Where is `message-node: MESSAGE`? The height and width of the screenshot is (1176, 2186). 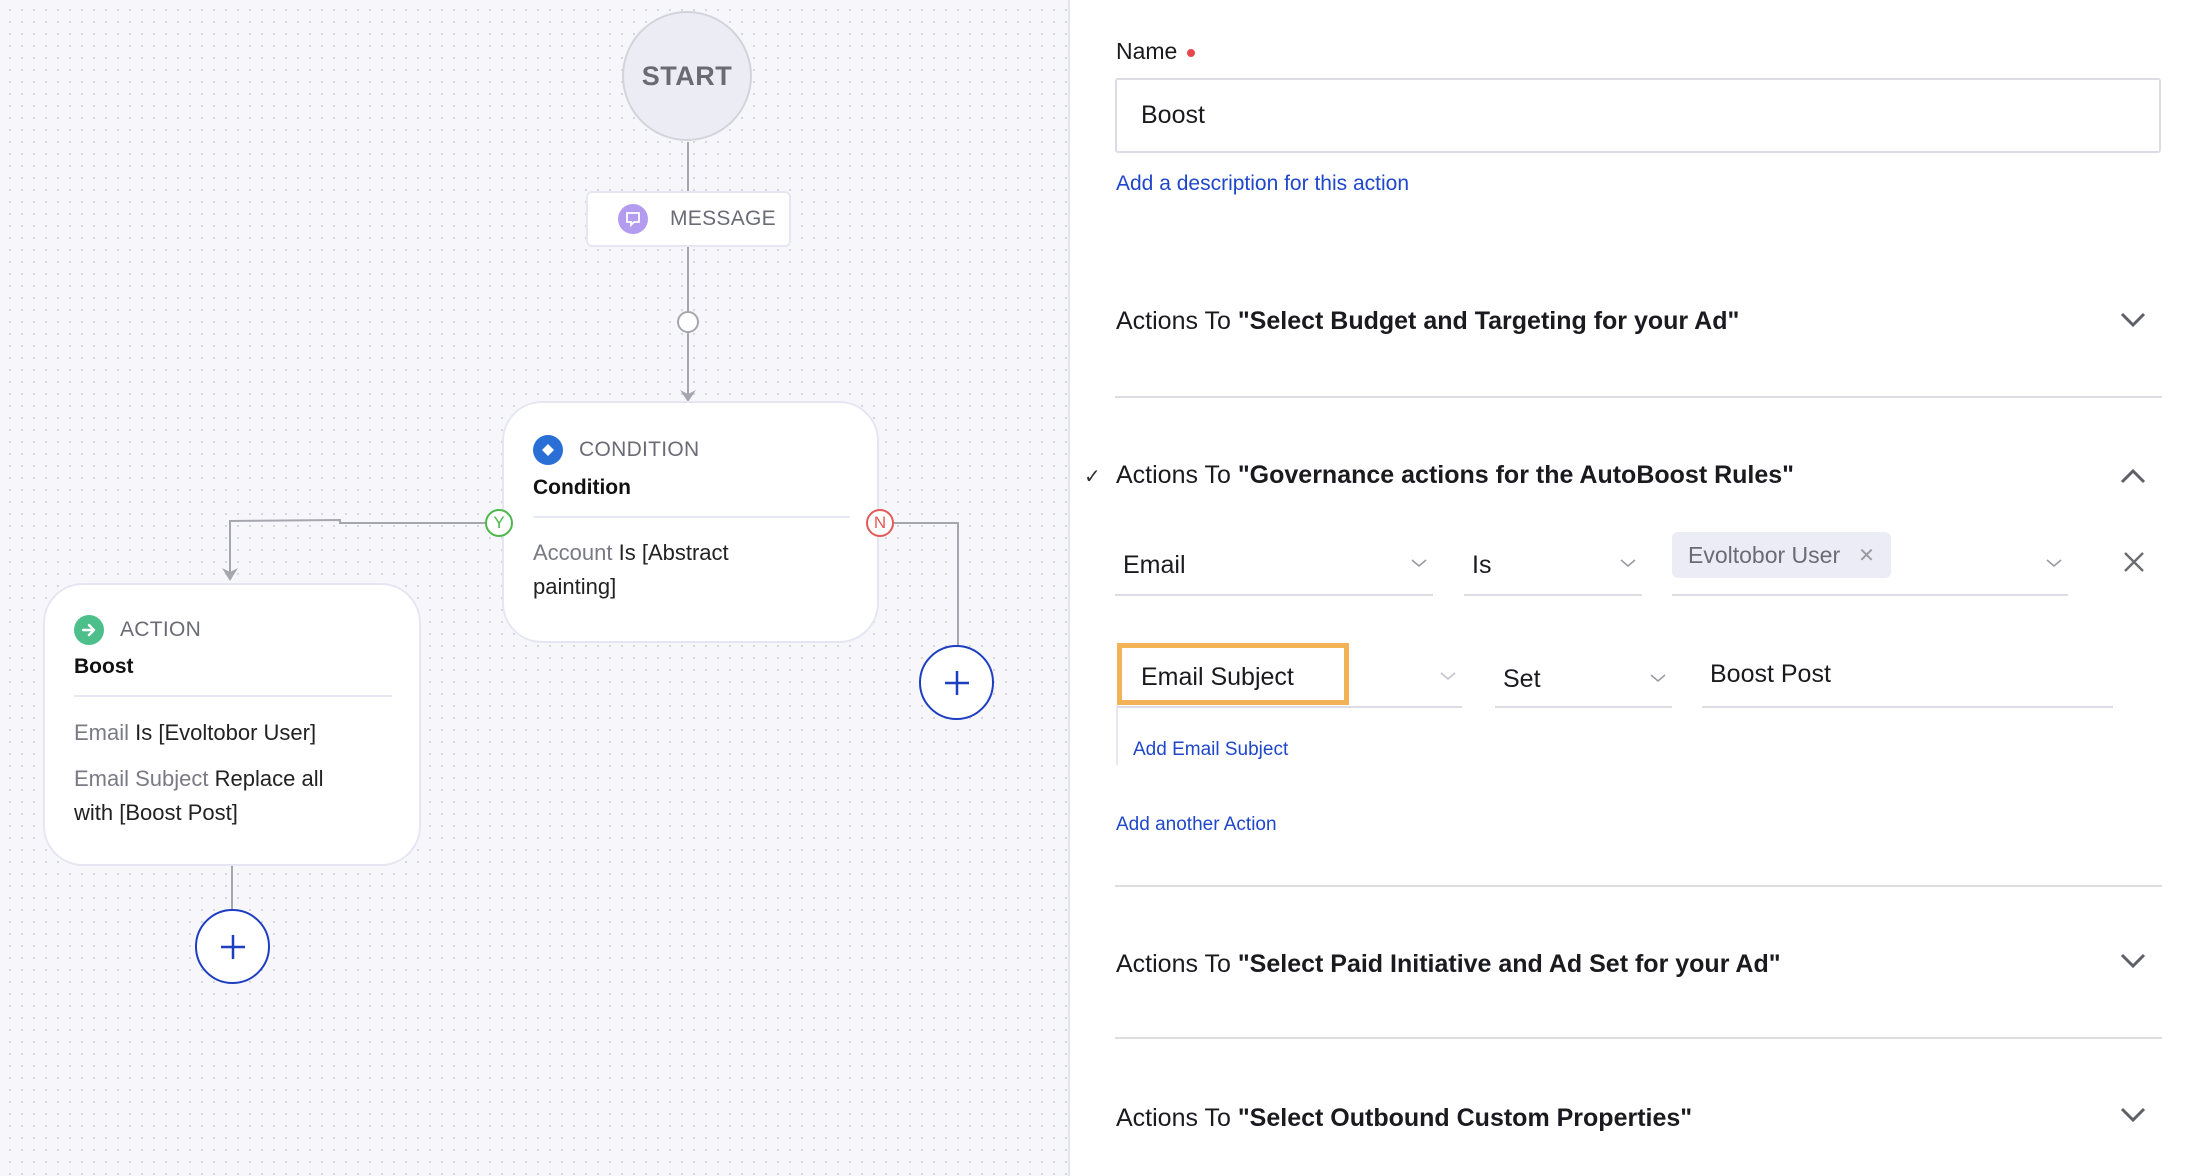 message-node: MESSAGE is located at coordinates (688, 219).